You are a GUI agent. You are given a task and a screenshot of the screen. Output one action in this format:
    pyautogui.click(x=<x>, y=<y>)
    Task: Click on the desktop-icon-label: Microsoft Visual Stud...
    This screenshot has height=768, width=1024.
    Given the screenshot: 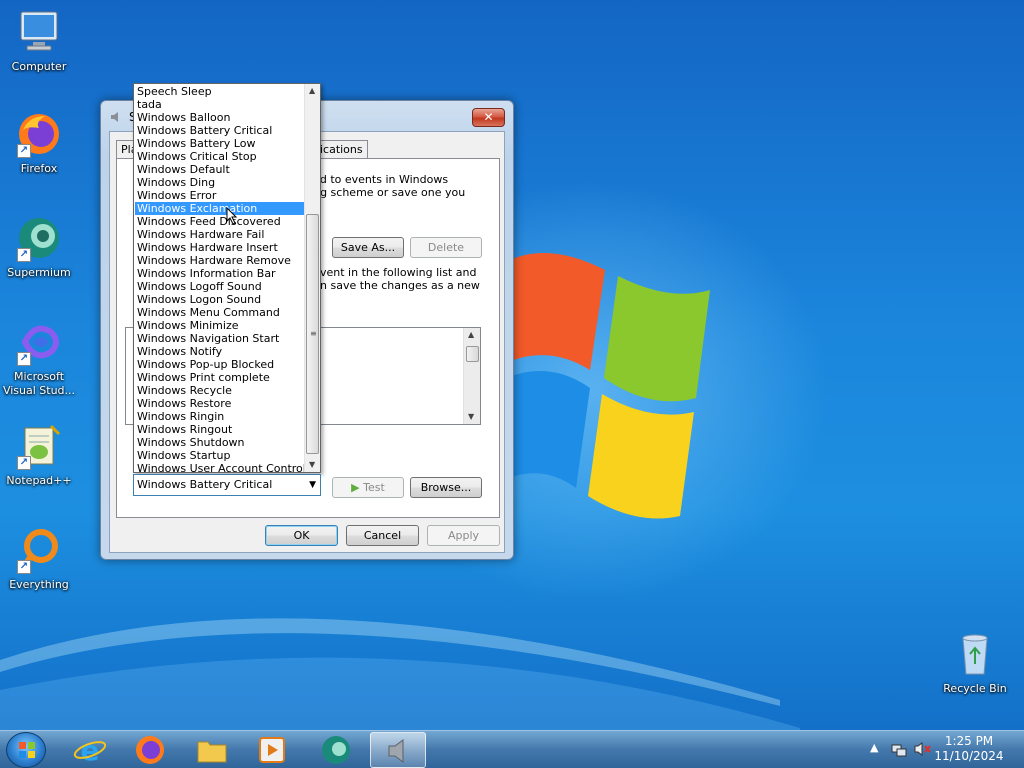 What is the action you would take?
    pyautogui.click(x=39, y=383)
    